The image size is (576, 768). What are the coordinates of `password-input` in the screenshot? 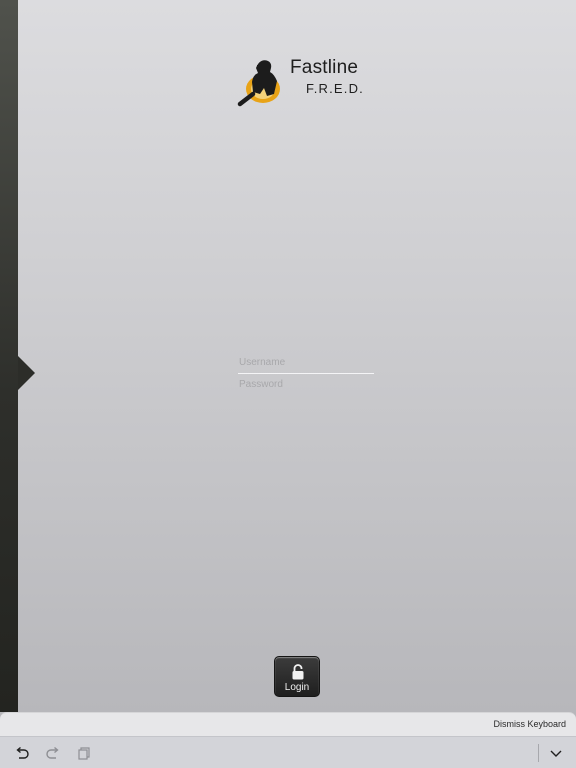 It's located at (306, 384).